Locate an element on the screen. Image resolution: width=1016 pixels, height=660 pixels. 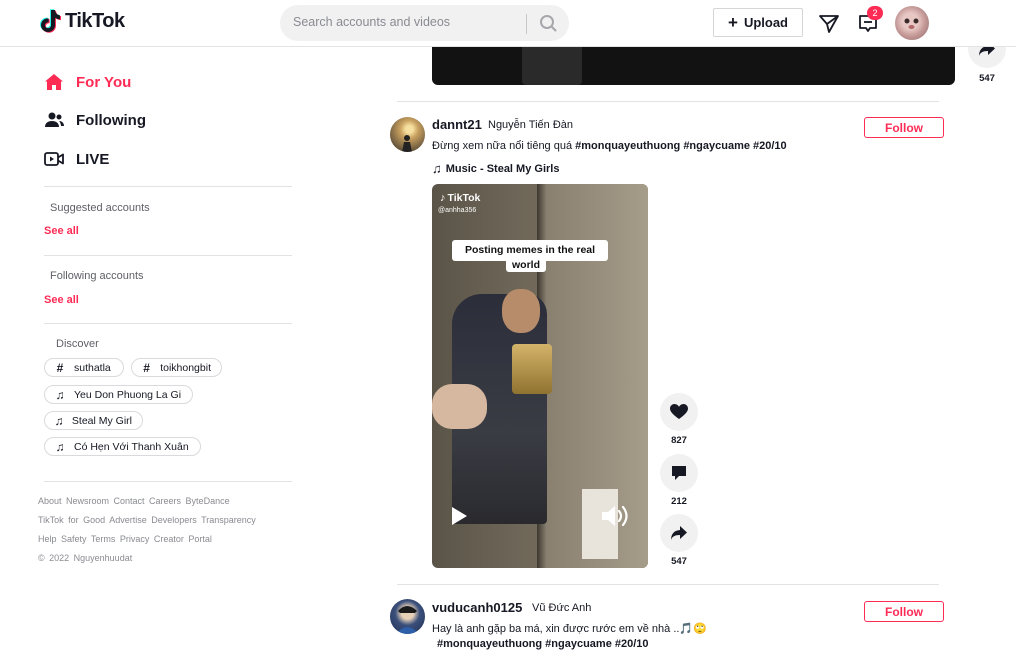
video-hand is located at coordinates (459, 406).